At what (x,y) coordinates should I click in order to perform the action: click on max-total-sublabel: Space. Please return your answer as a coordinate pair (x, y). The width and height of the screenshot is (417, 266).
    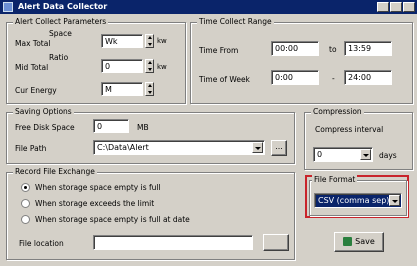
    Looking at the image, I should click on (60, 33).